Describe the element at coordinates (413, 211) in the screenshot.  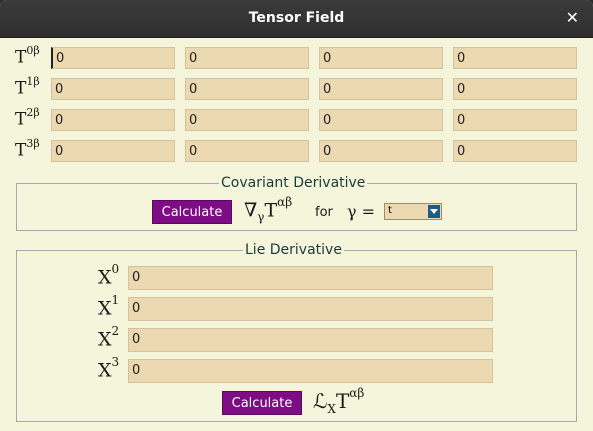
I see `gamma-select: t` at that location.